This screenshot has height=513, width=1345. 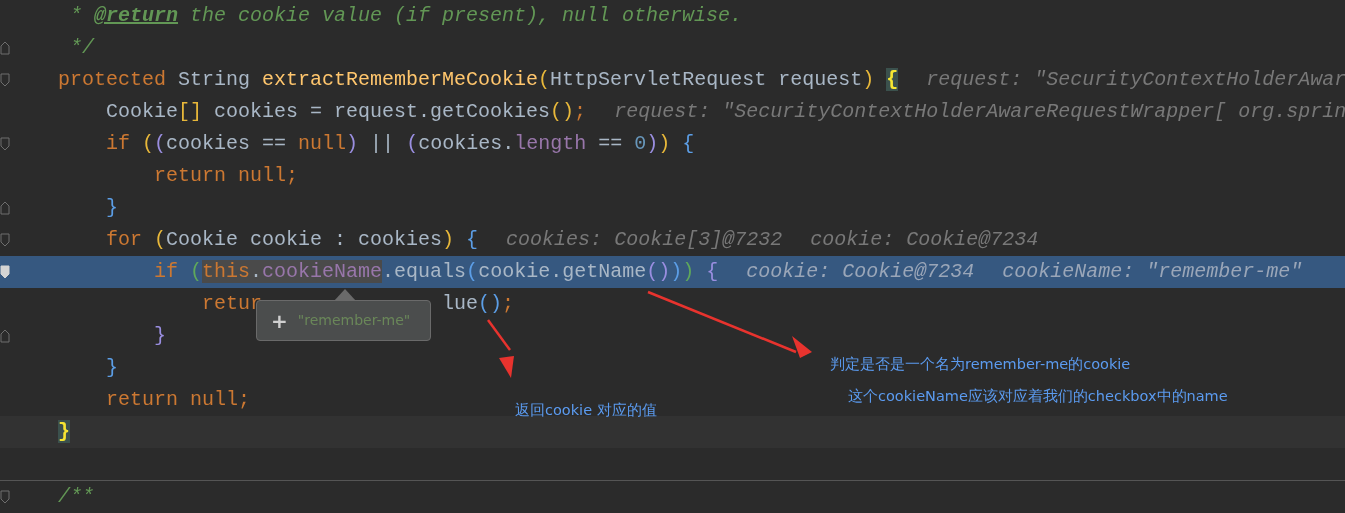 I want to click on inline-value-hint: cookies: Cookie[3]@7232, so click(x=644, y=240).